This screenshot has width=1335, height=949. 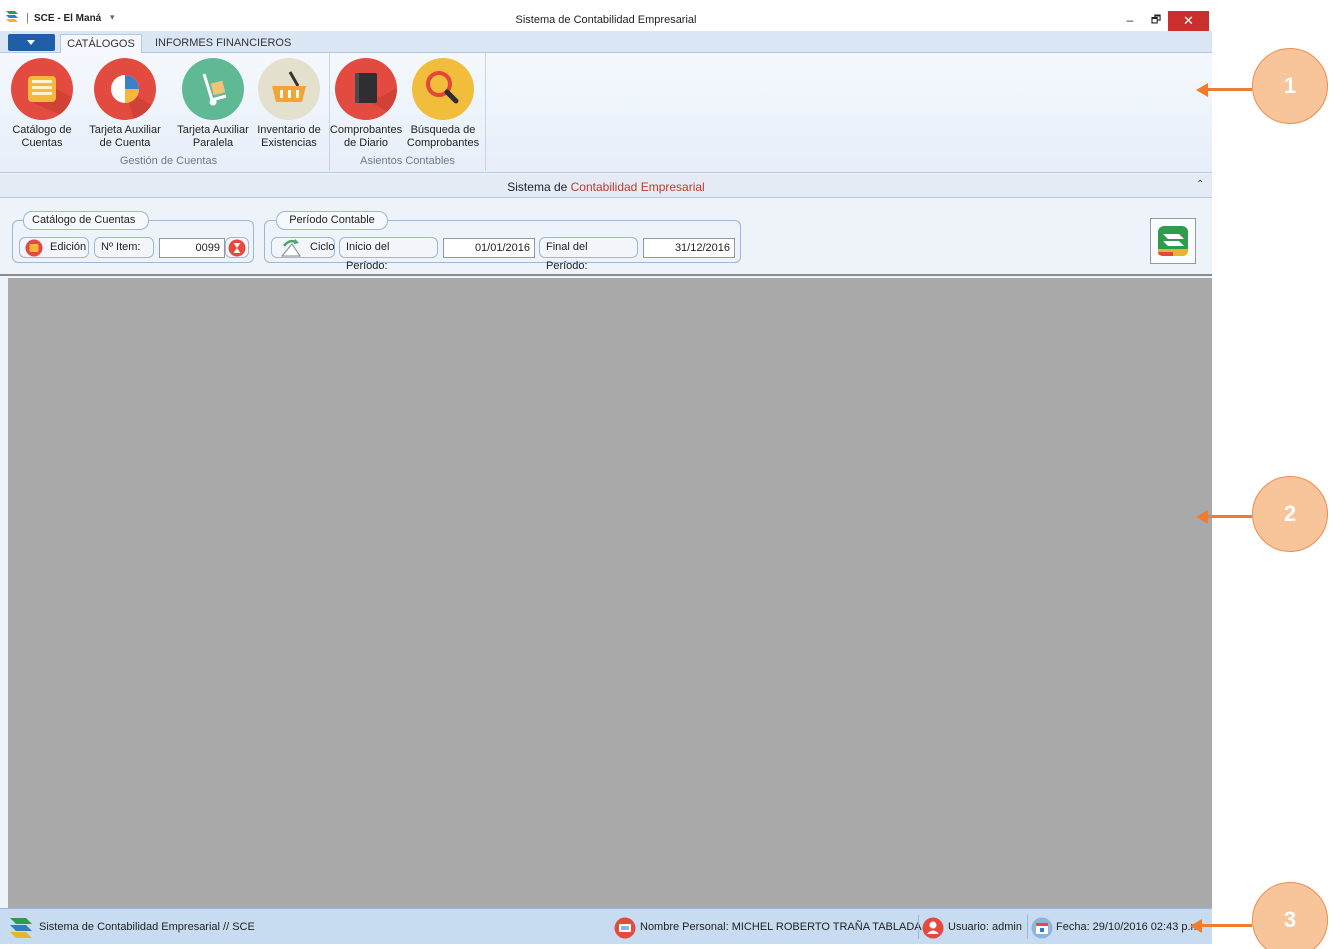 I want to click on aux-card-button: Tarjeta Auxiliar de Cuenta, so click(x=125, y=104).